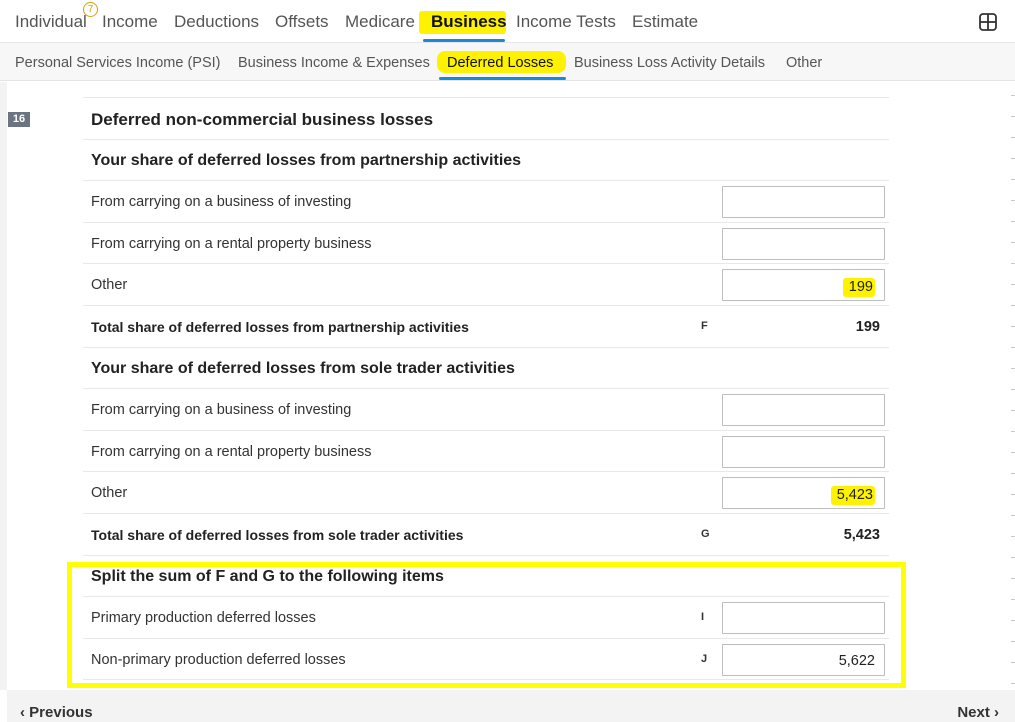 The image size is (1015, 722). I want to click on scroll-ruler, so click(1009, 392).